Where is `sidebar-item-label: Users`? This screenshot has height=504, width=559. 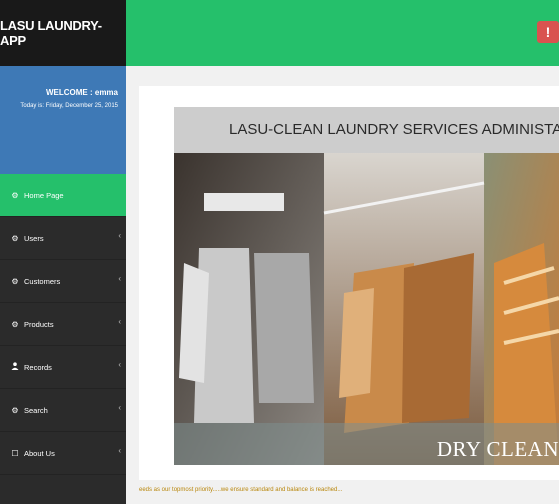
sidebar-item-label: Users is located at coordinates (34, 238).